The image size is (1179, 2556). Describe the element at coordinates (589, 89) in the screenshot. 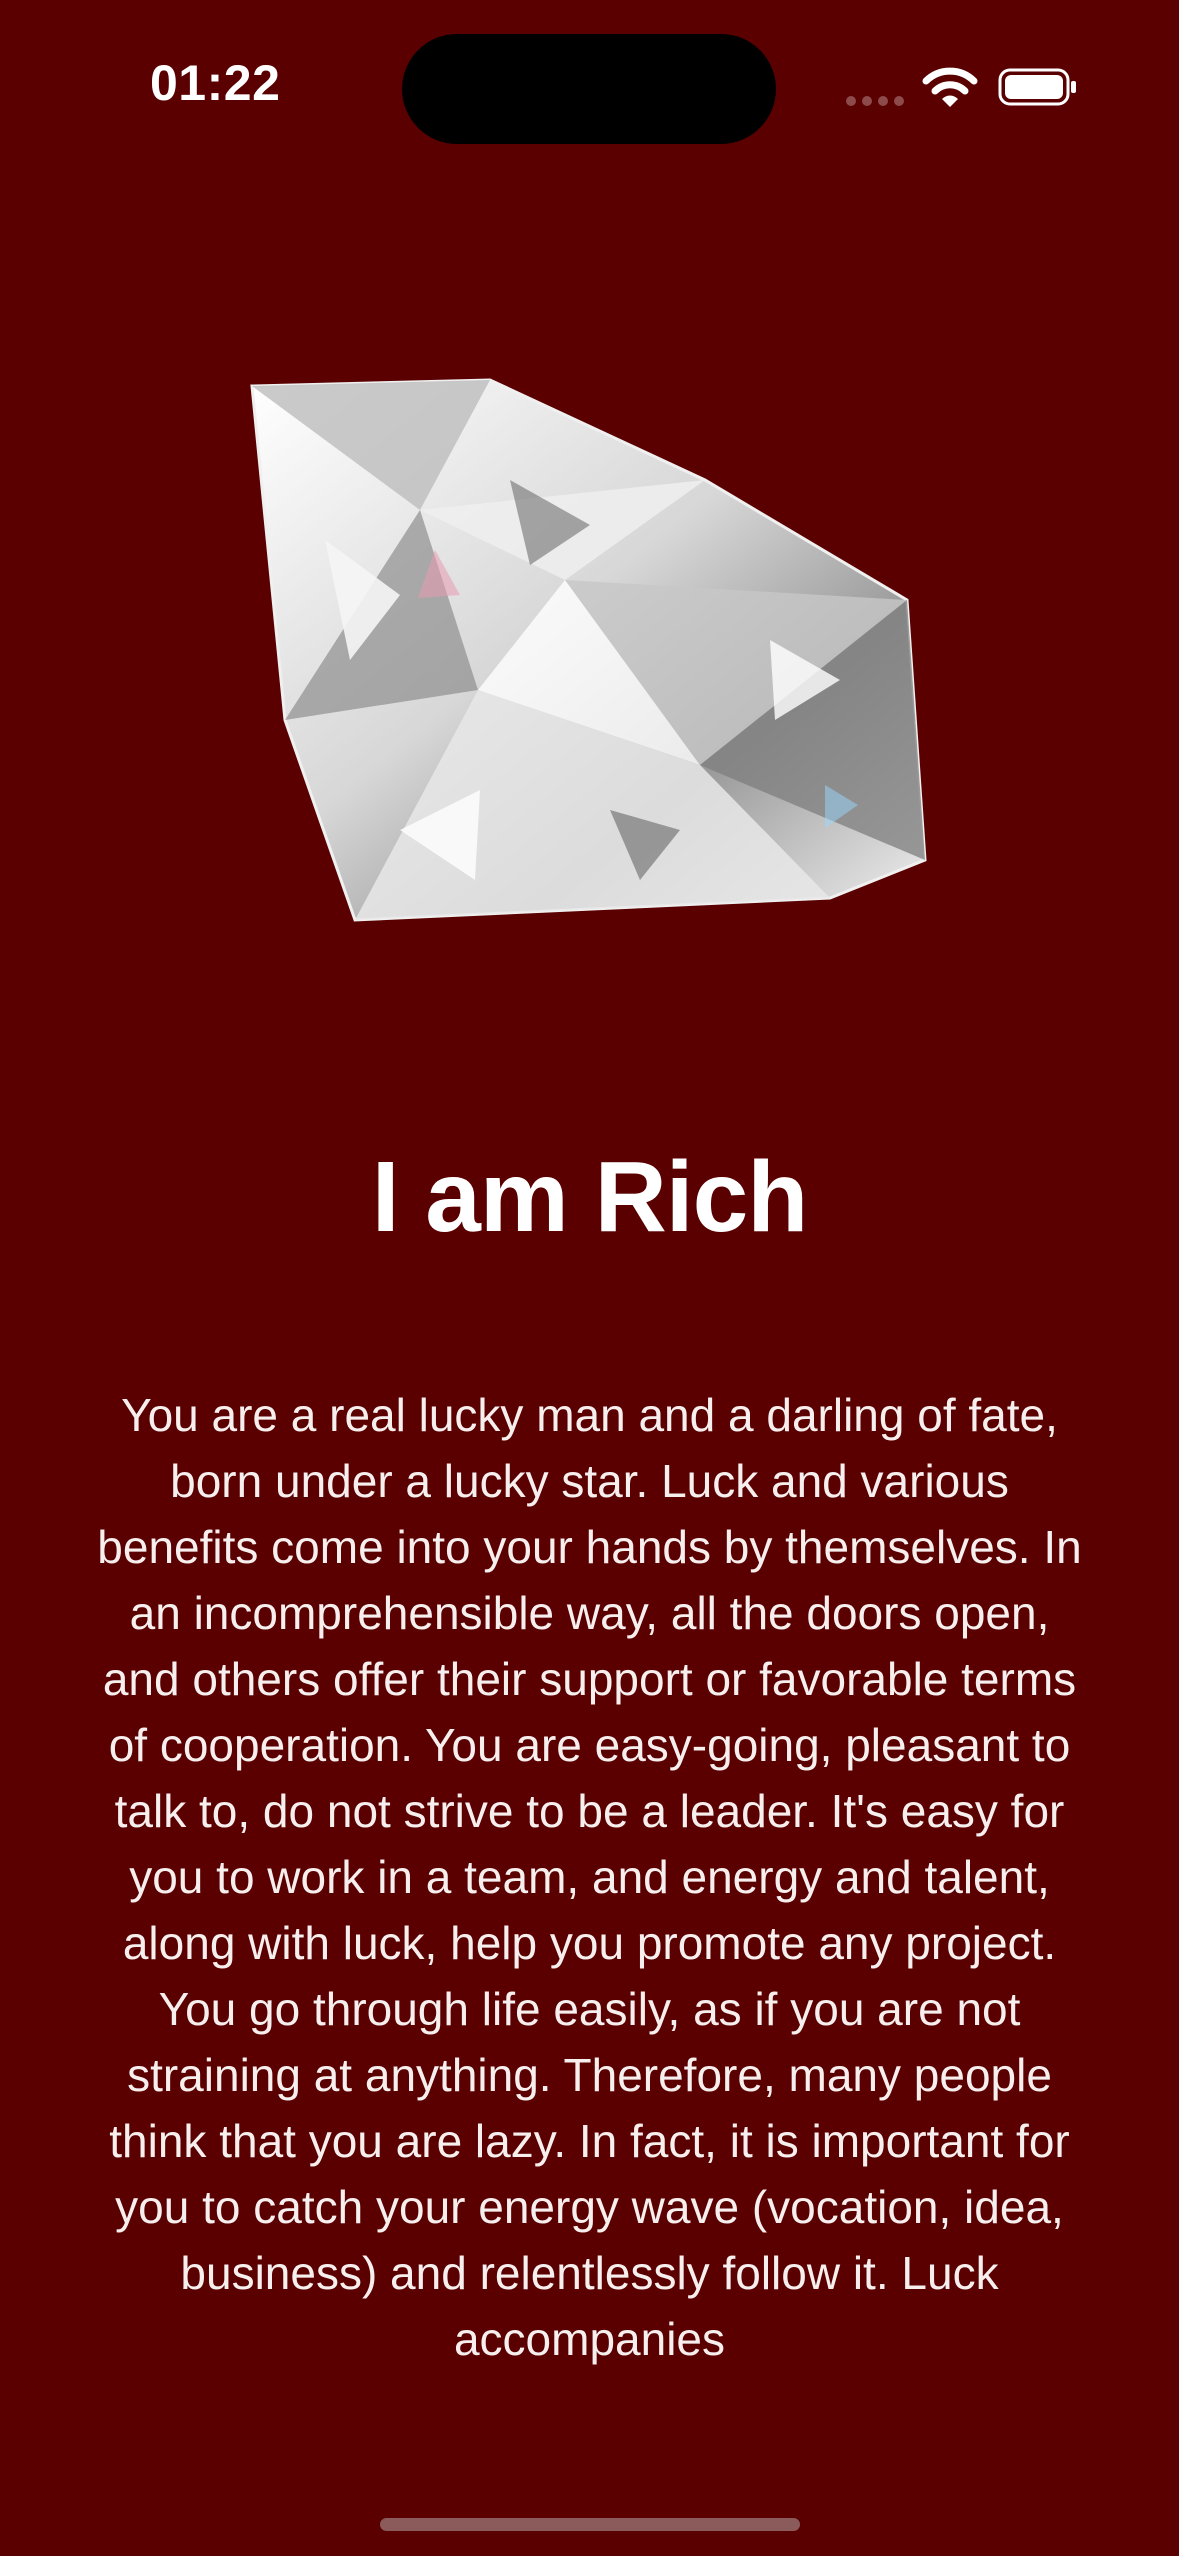

I see `dynamic-island` at that location.